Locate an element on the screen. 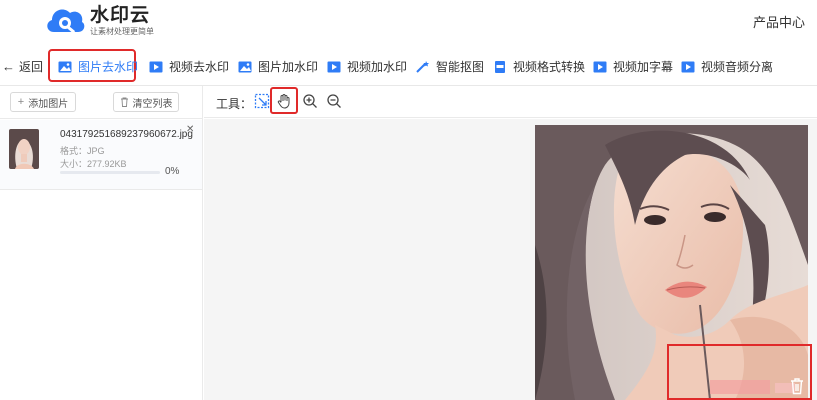 This screenshot has height=400, width=817. tab-video-audio-separate: 视频音频分离 is located at coordinates (727, 66).